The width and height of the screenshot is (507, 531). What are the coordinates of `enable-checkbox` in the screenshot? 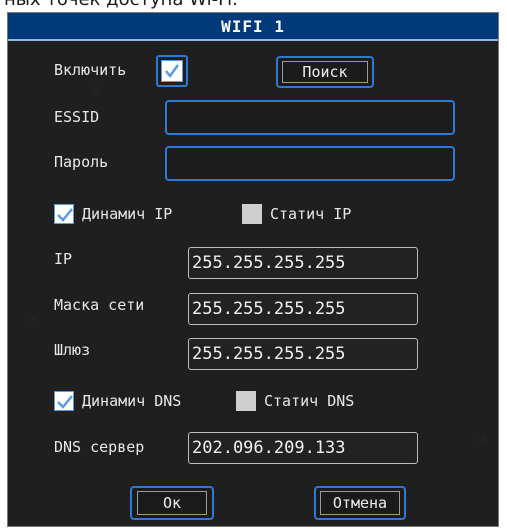 It's located at (172, 71).